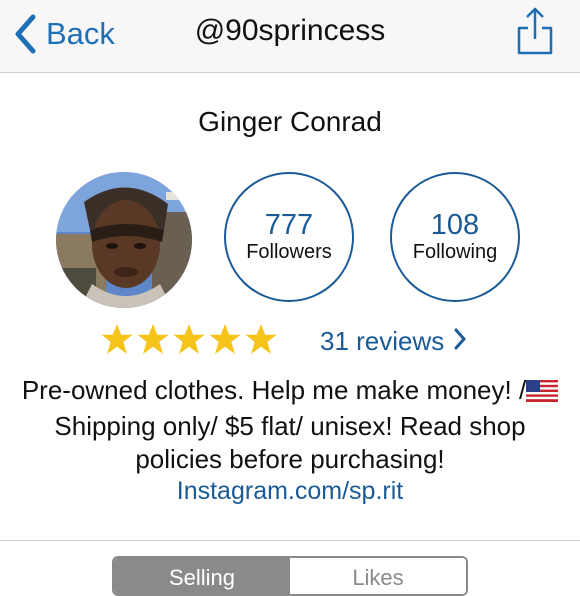  Describe the element at coordinates (455, 225) in the screenshot. I see `following-count: 108` at that location.